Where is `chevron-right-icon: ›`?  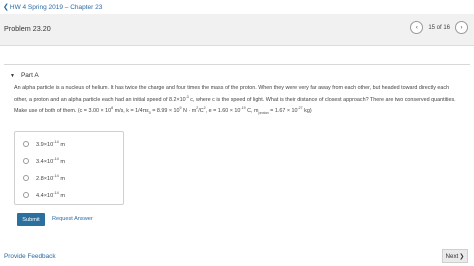
chevron-right-icon: › is located at coordinates (461, 27).